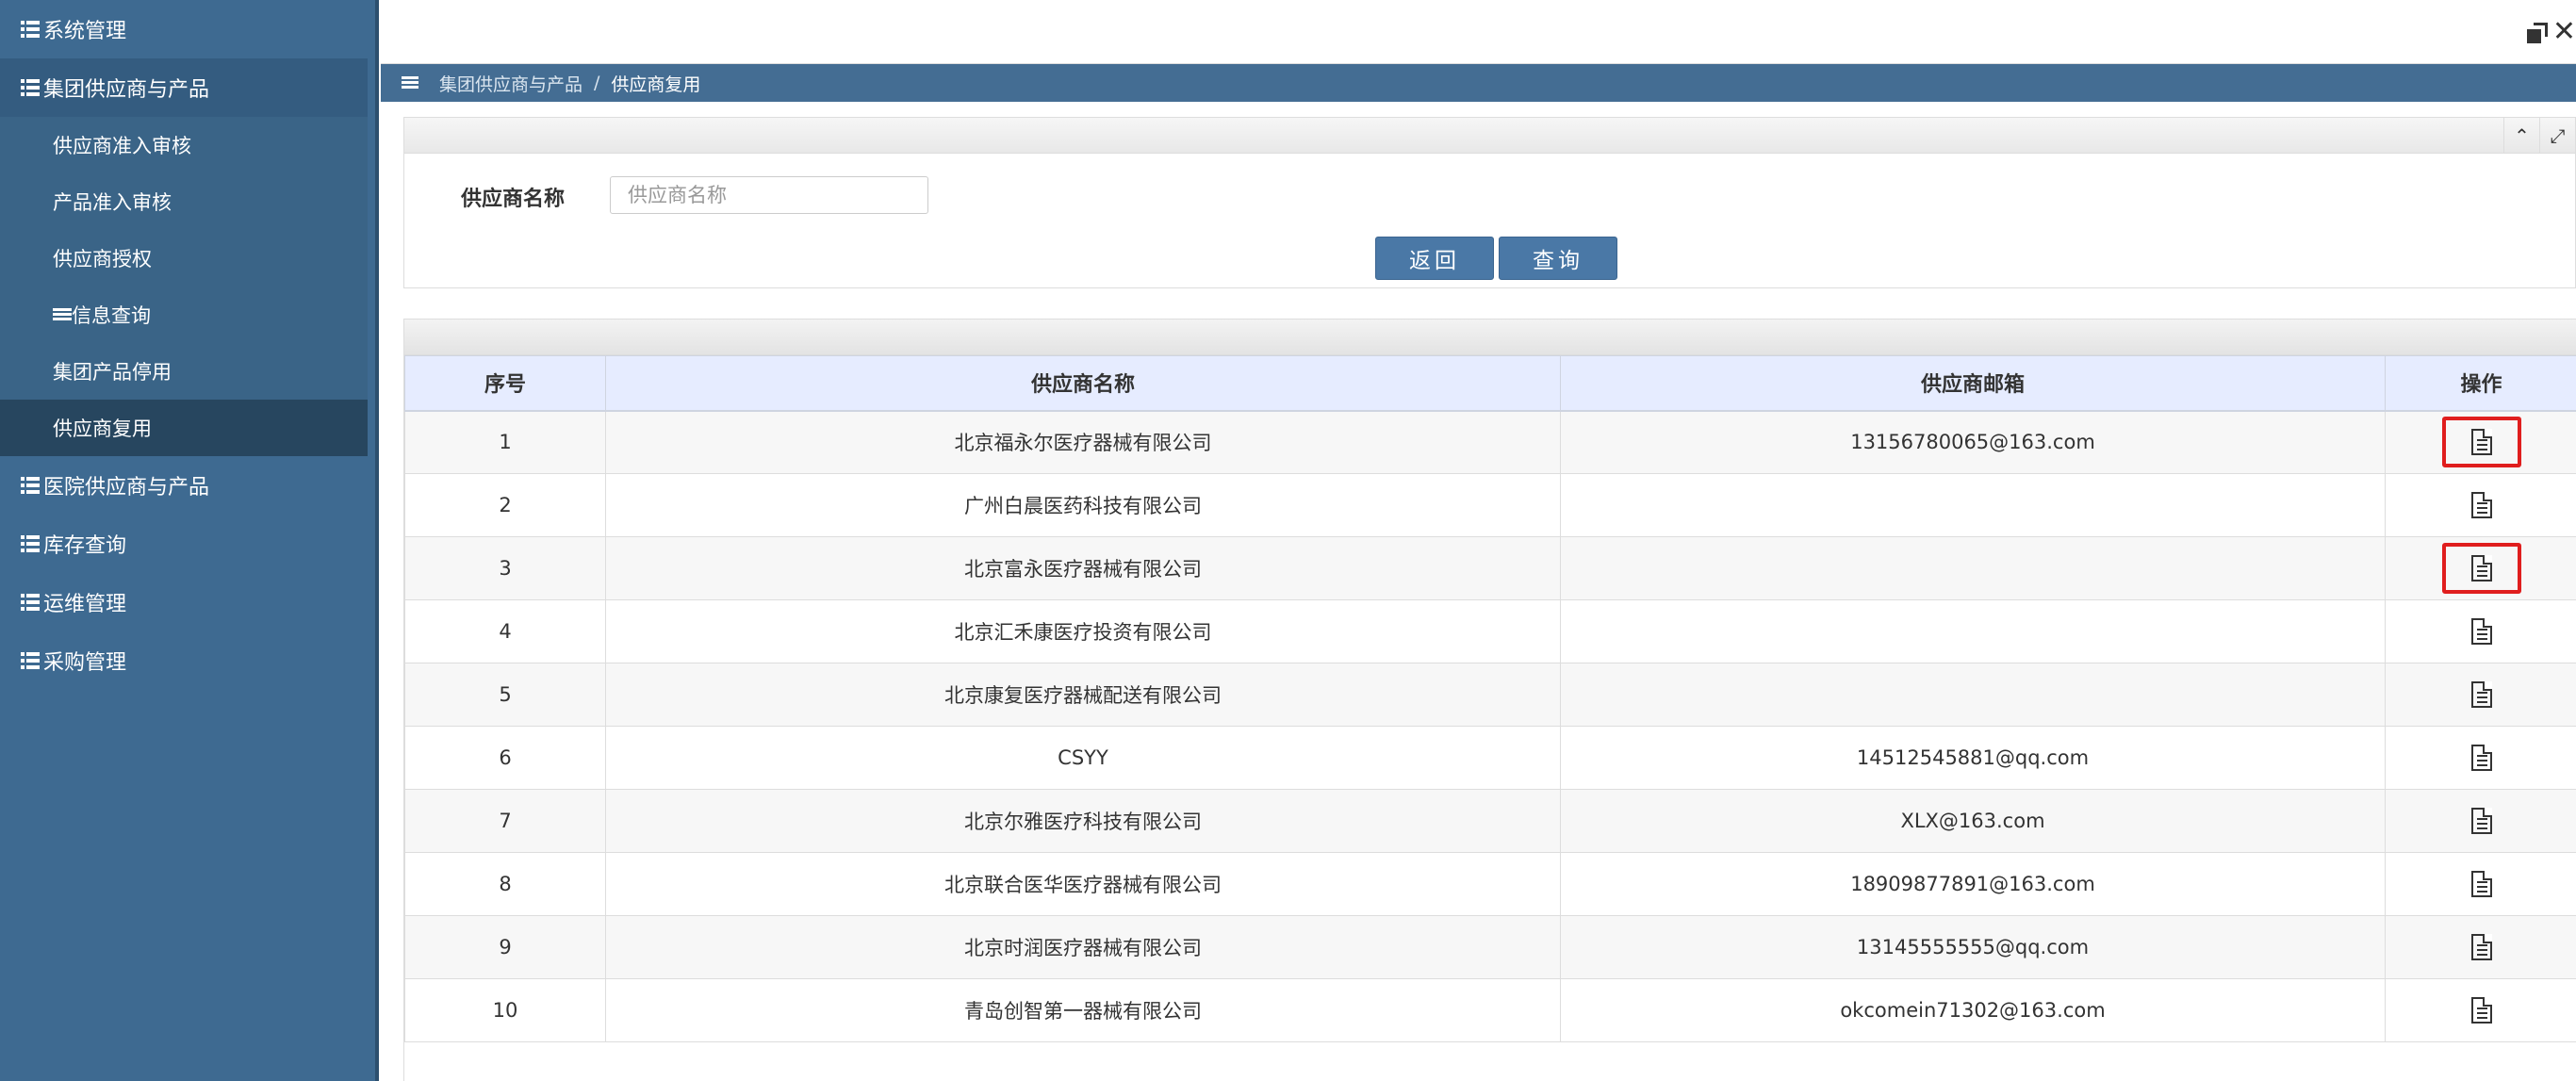 The image size is (2576, 1081). Describe the element at coordinates (184, 428) in the screenshot. I see `sidebar-item-supplier-reuse: 供应商复用` at that location.